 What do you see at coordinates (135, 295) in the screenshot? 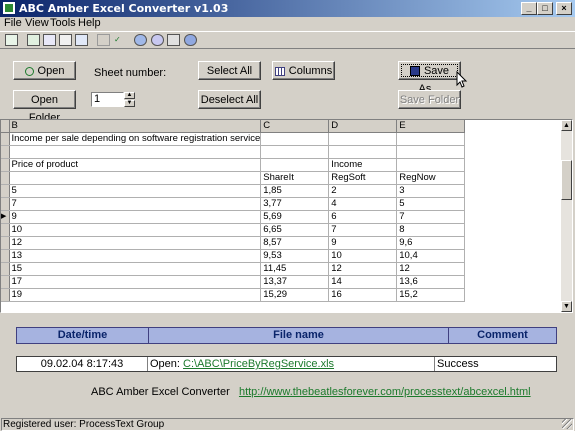
I see `grid-cell: 19` at bounding box center [135, 295].